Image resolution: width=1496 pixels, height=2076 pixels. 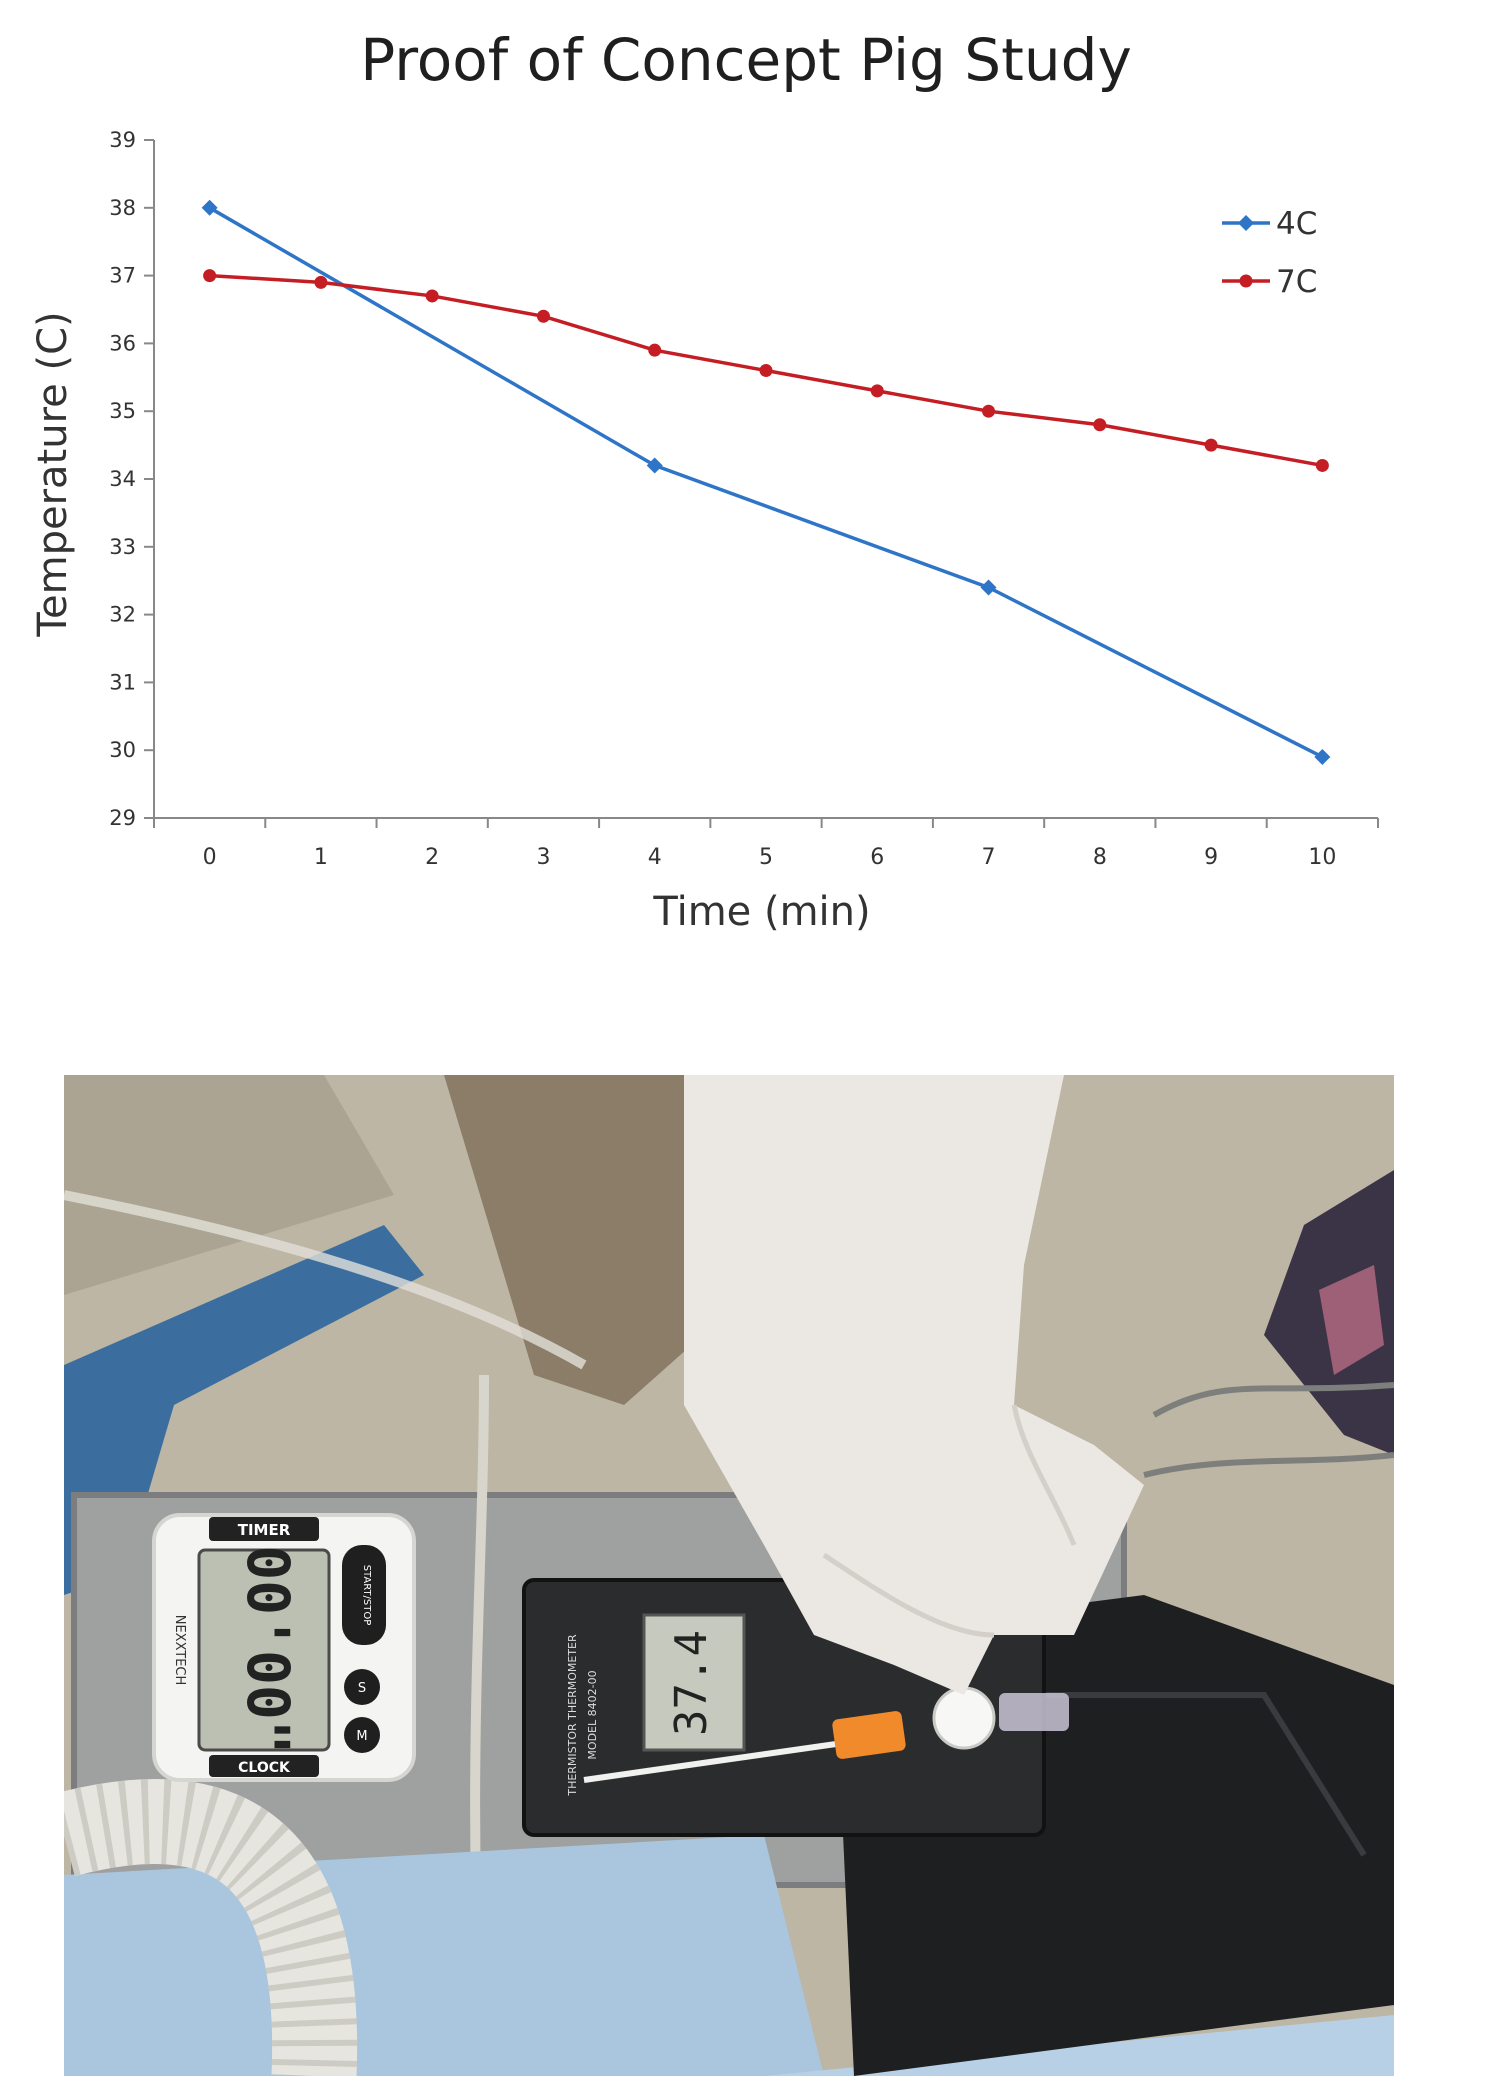 I want to click on x-tick-label: 6, so click(x=877, y=857).